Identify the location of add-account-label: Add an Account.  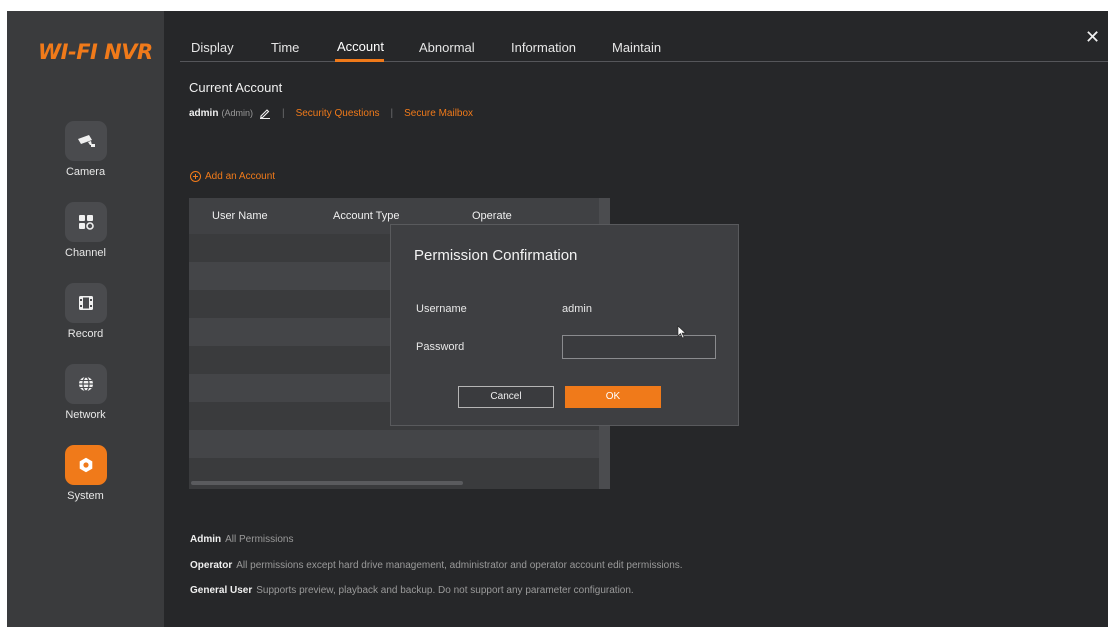
(240, 176).